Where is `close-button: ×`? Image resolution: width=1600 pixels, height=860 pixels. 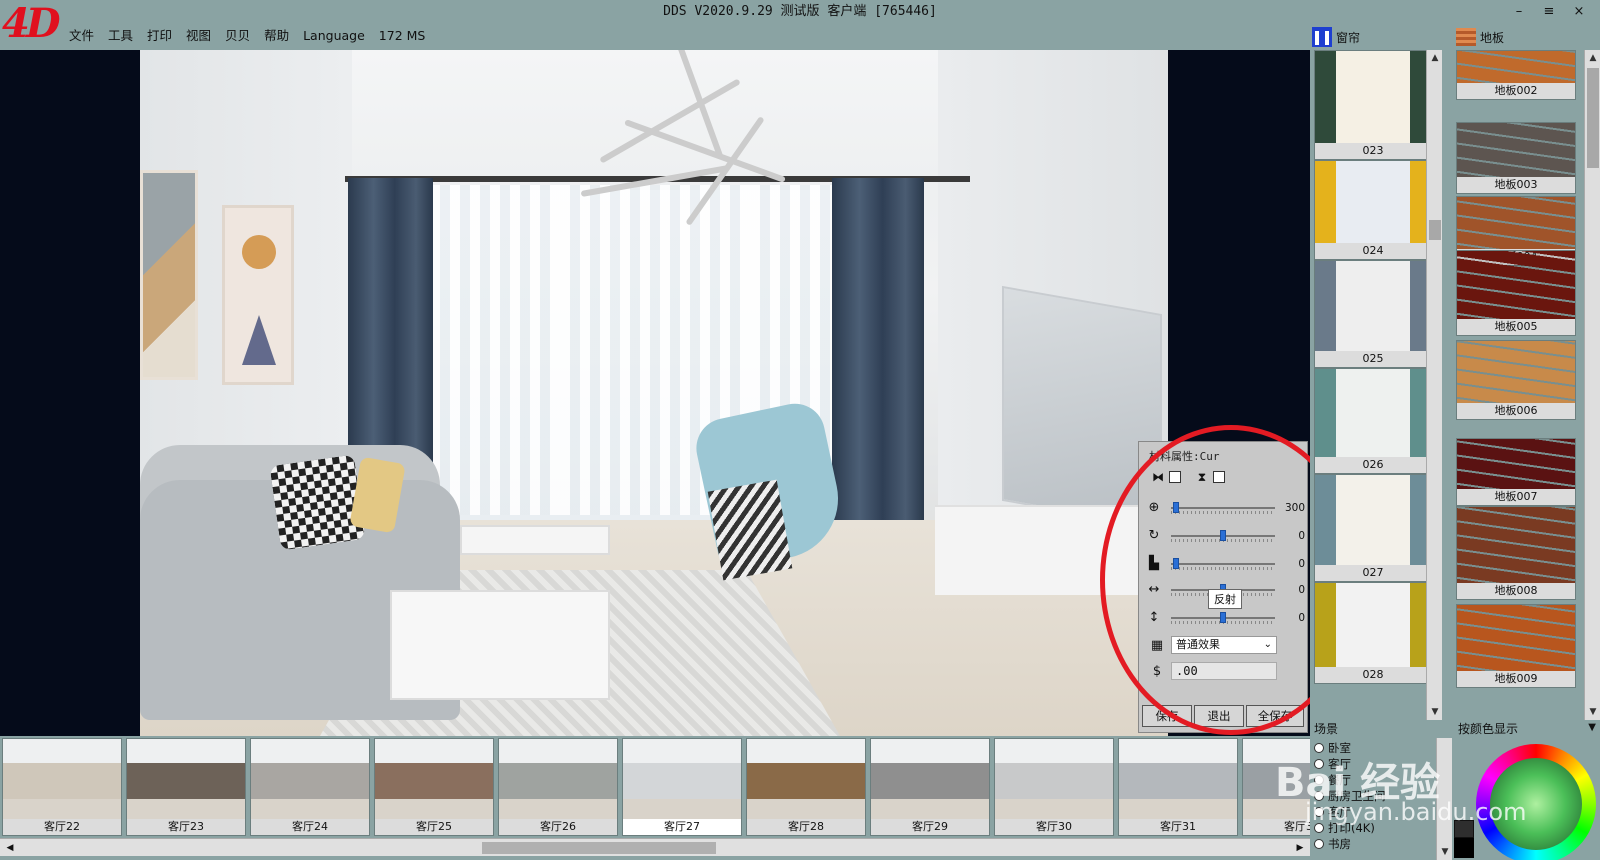 close-button: × is located at coordinates (1579, 12).